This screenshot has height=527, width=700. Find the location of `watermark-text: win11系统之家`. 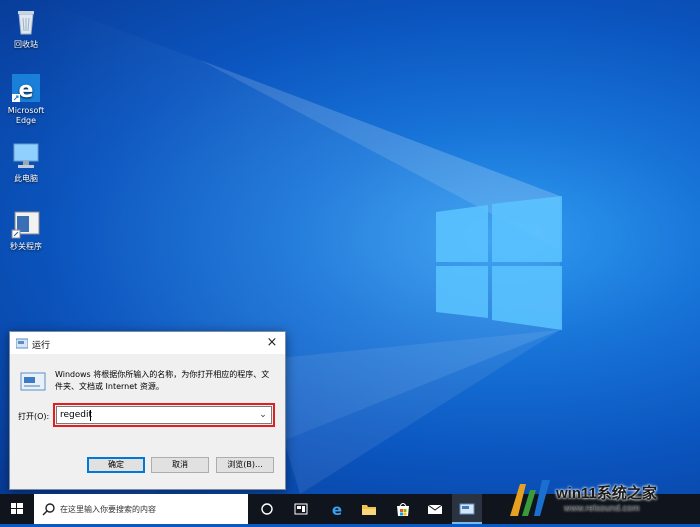

watermark-text: win11系统之家 is located at coordinates (606, 493).